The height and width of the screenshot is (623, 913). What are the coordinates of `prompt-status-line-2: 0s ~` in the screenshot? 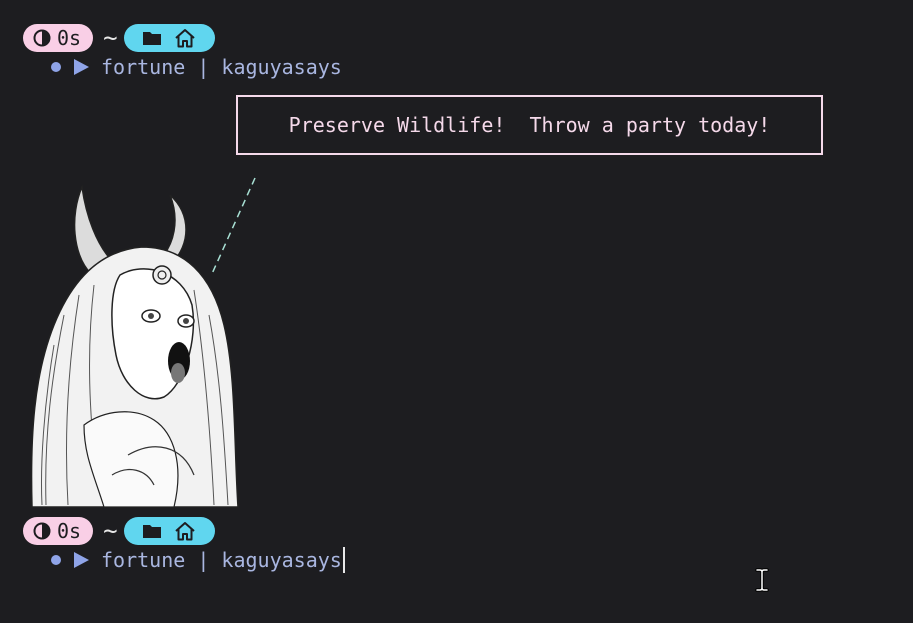 It's located at (119, 531).